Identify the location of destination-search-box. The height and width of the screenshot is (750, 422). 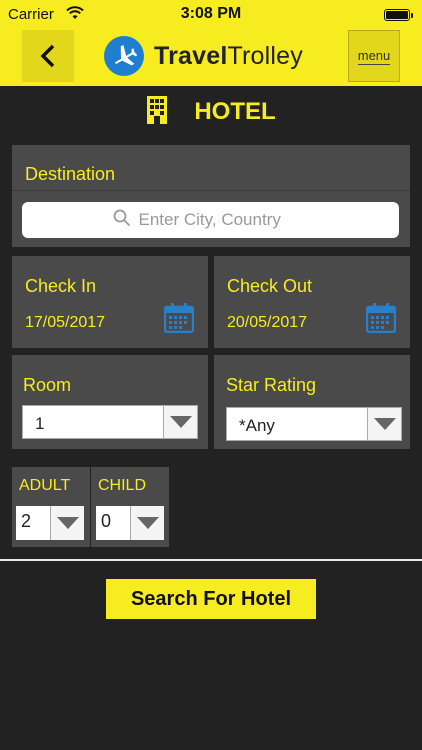
(210, 220).